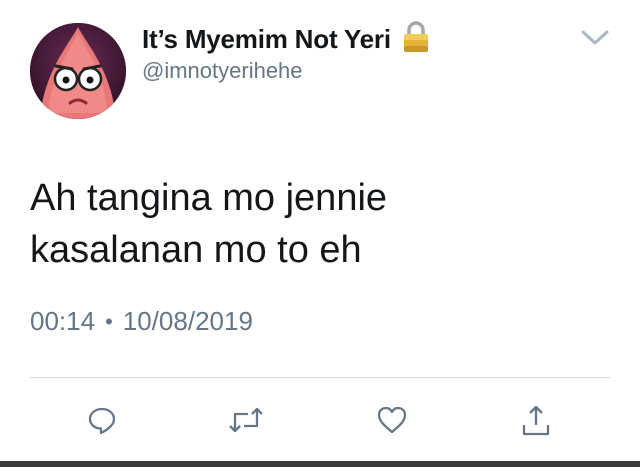 This screenshot has height=467, width=640. I want to click on tweet-date: 10/08/2019, so click(187, 321).